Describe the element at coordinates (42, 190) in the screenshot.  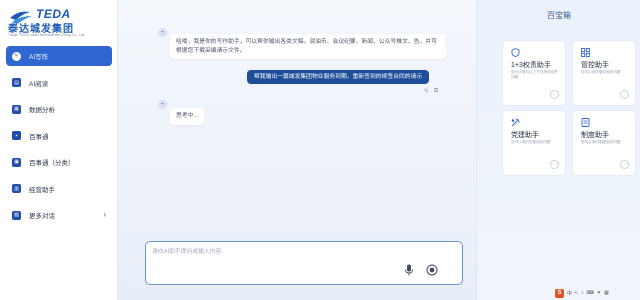
I see `sidebar-item-label: 经营助手` at that location.